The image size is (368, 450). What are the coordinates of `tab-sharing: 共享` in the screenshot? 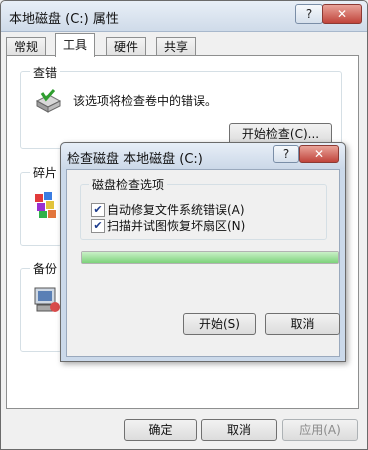 It's located at (176, 46).